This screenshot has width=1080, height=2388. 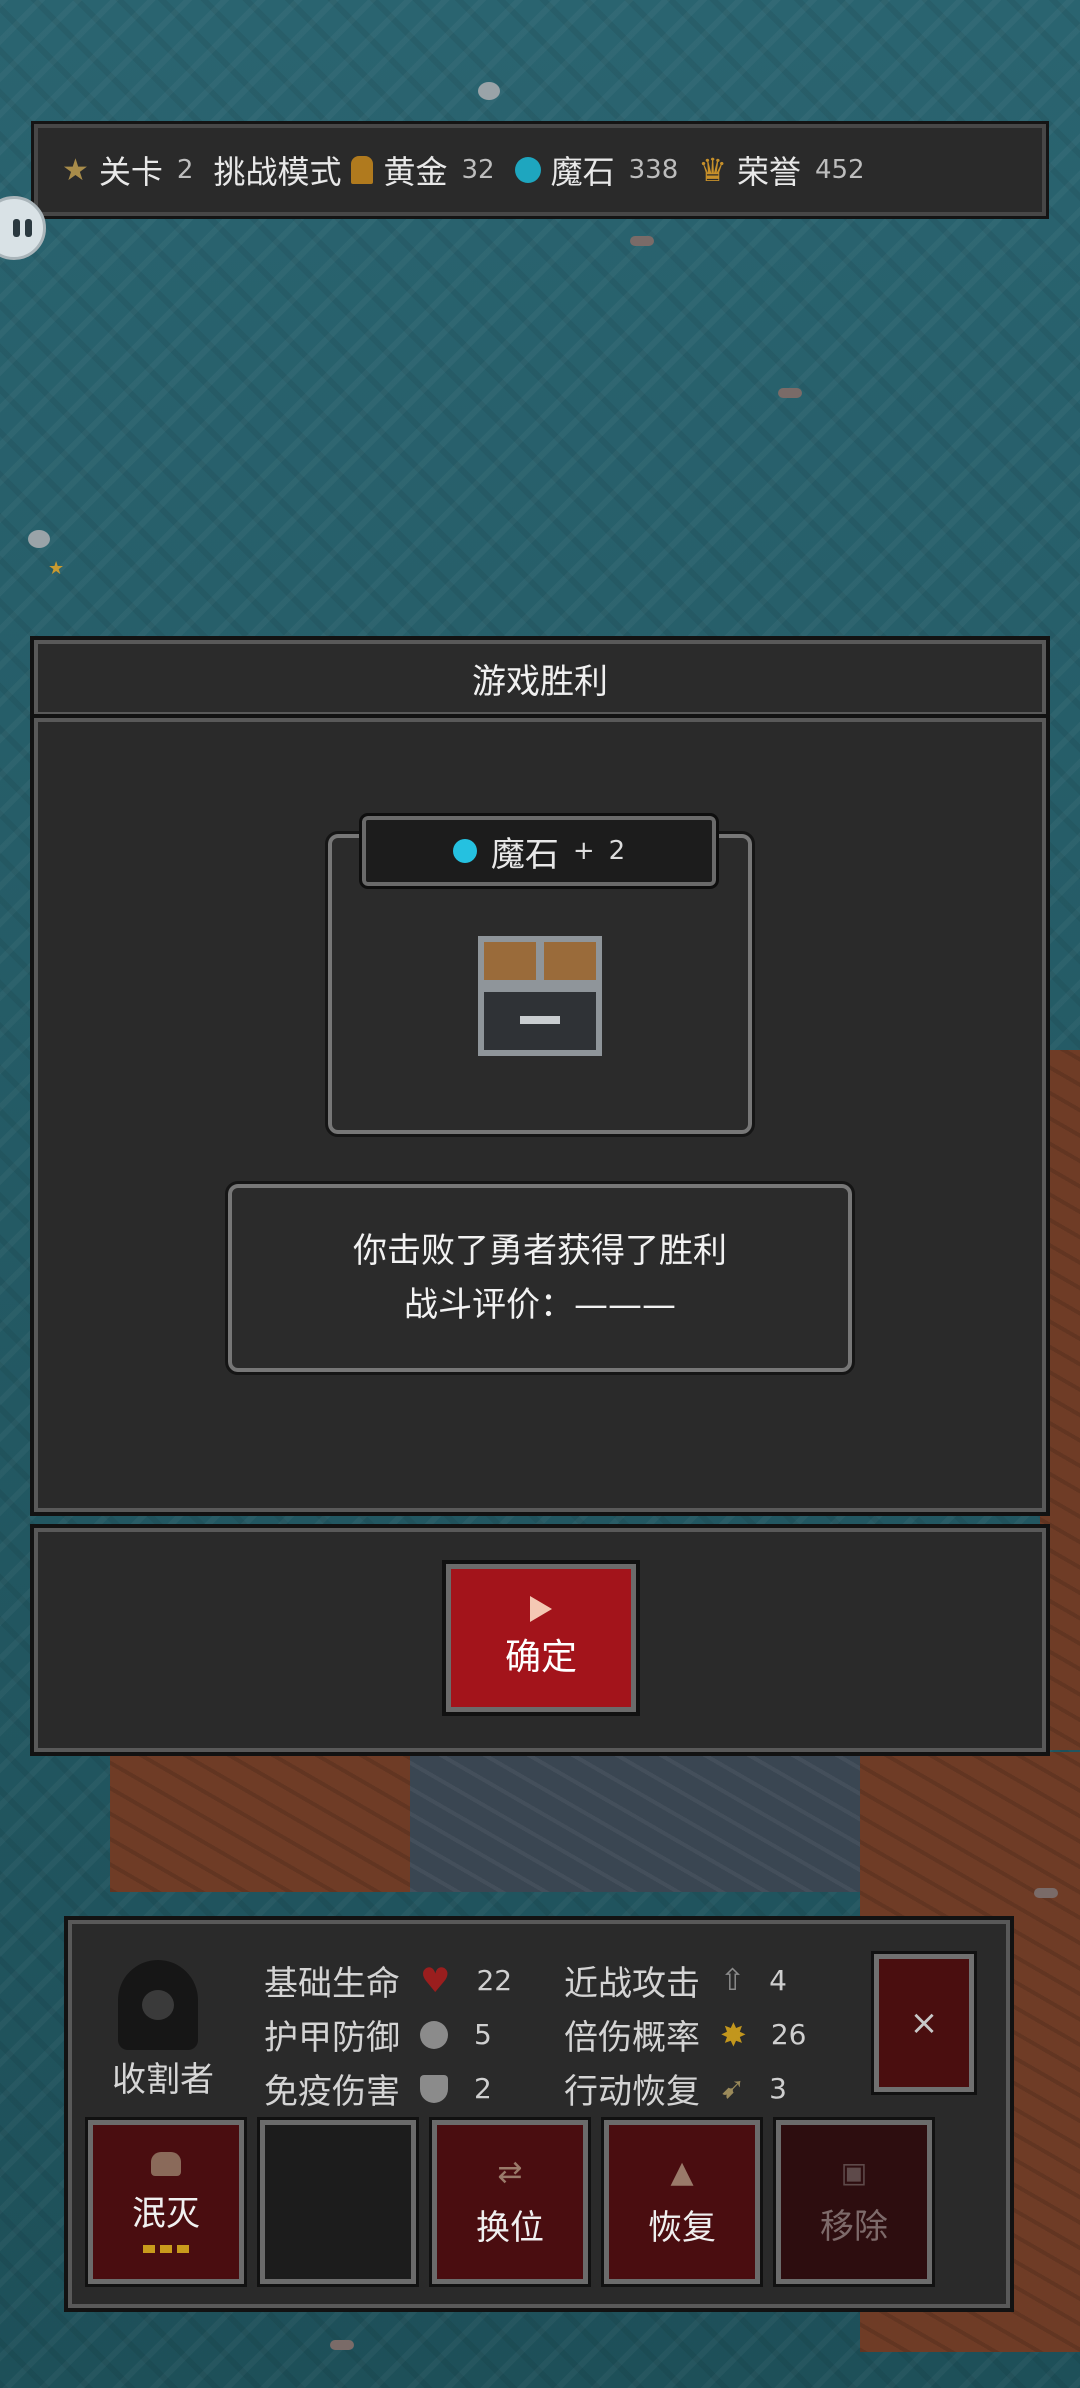 I want to click on empty-skill-slot, so click(x=338, y=2202).